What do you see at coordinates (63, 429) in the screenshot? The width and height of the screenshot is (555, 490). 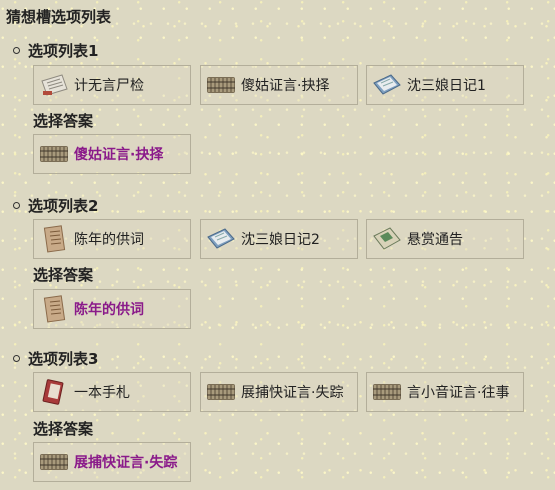 I see `answer-label-3: 选择答案` at bounding box center [63, 429].